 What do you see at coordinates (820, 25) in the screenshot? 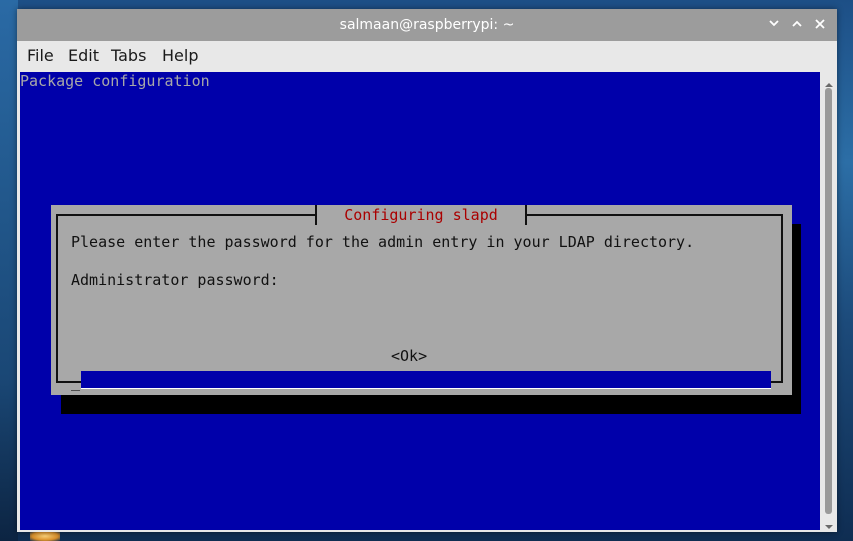
I see `close-icon` at bounding box center [820, 25].